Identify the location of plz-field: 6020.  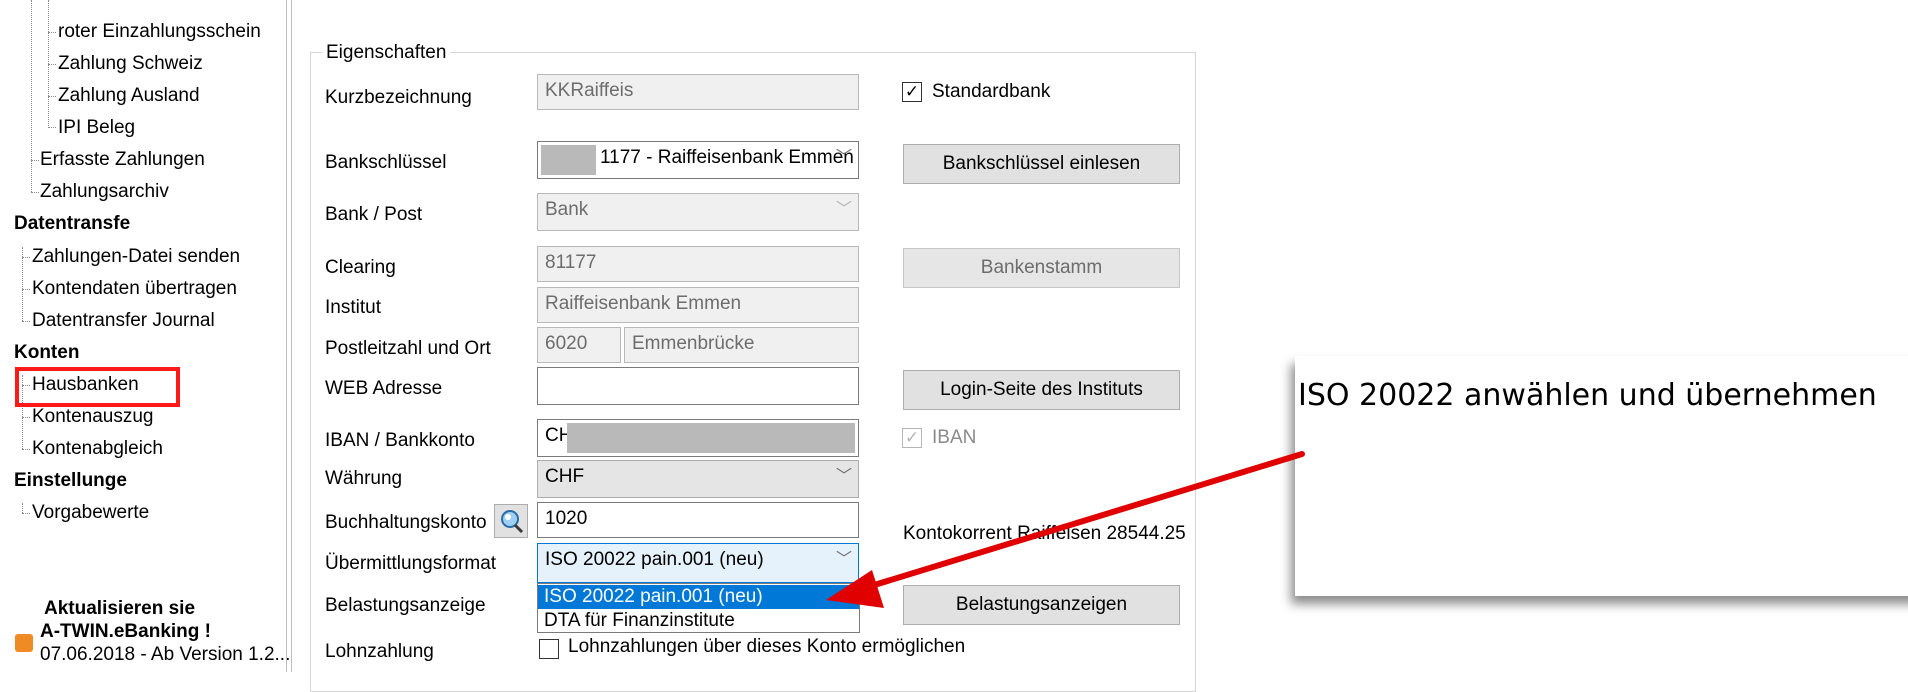
(579, 345).